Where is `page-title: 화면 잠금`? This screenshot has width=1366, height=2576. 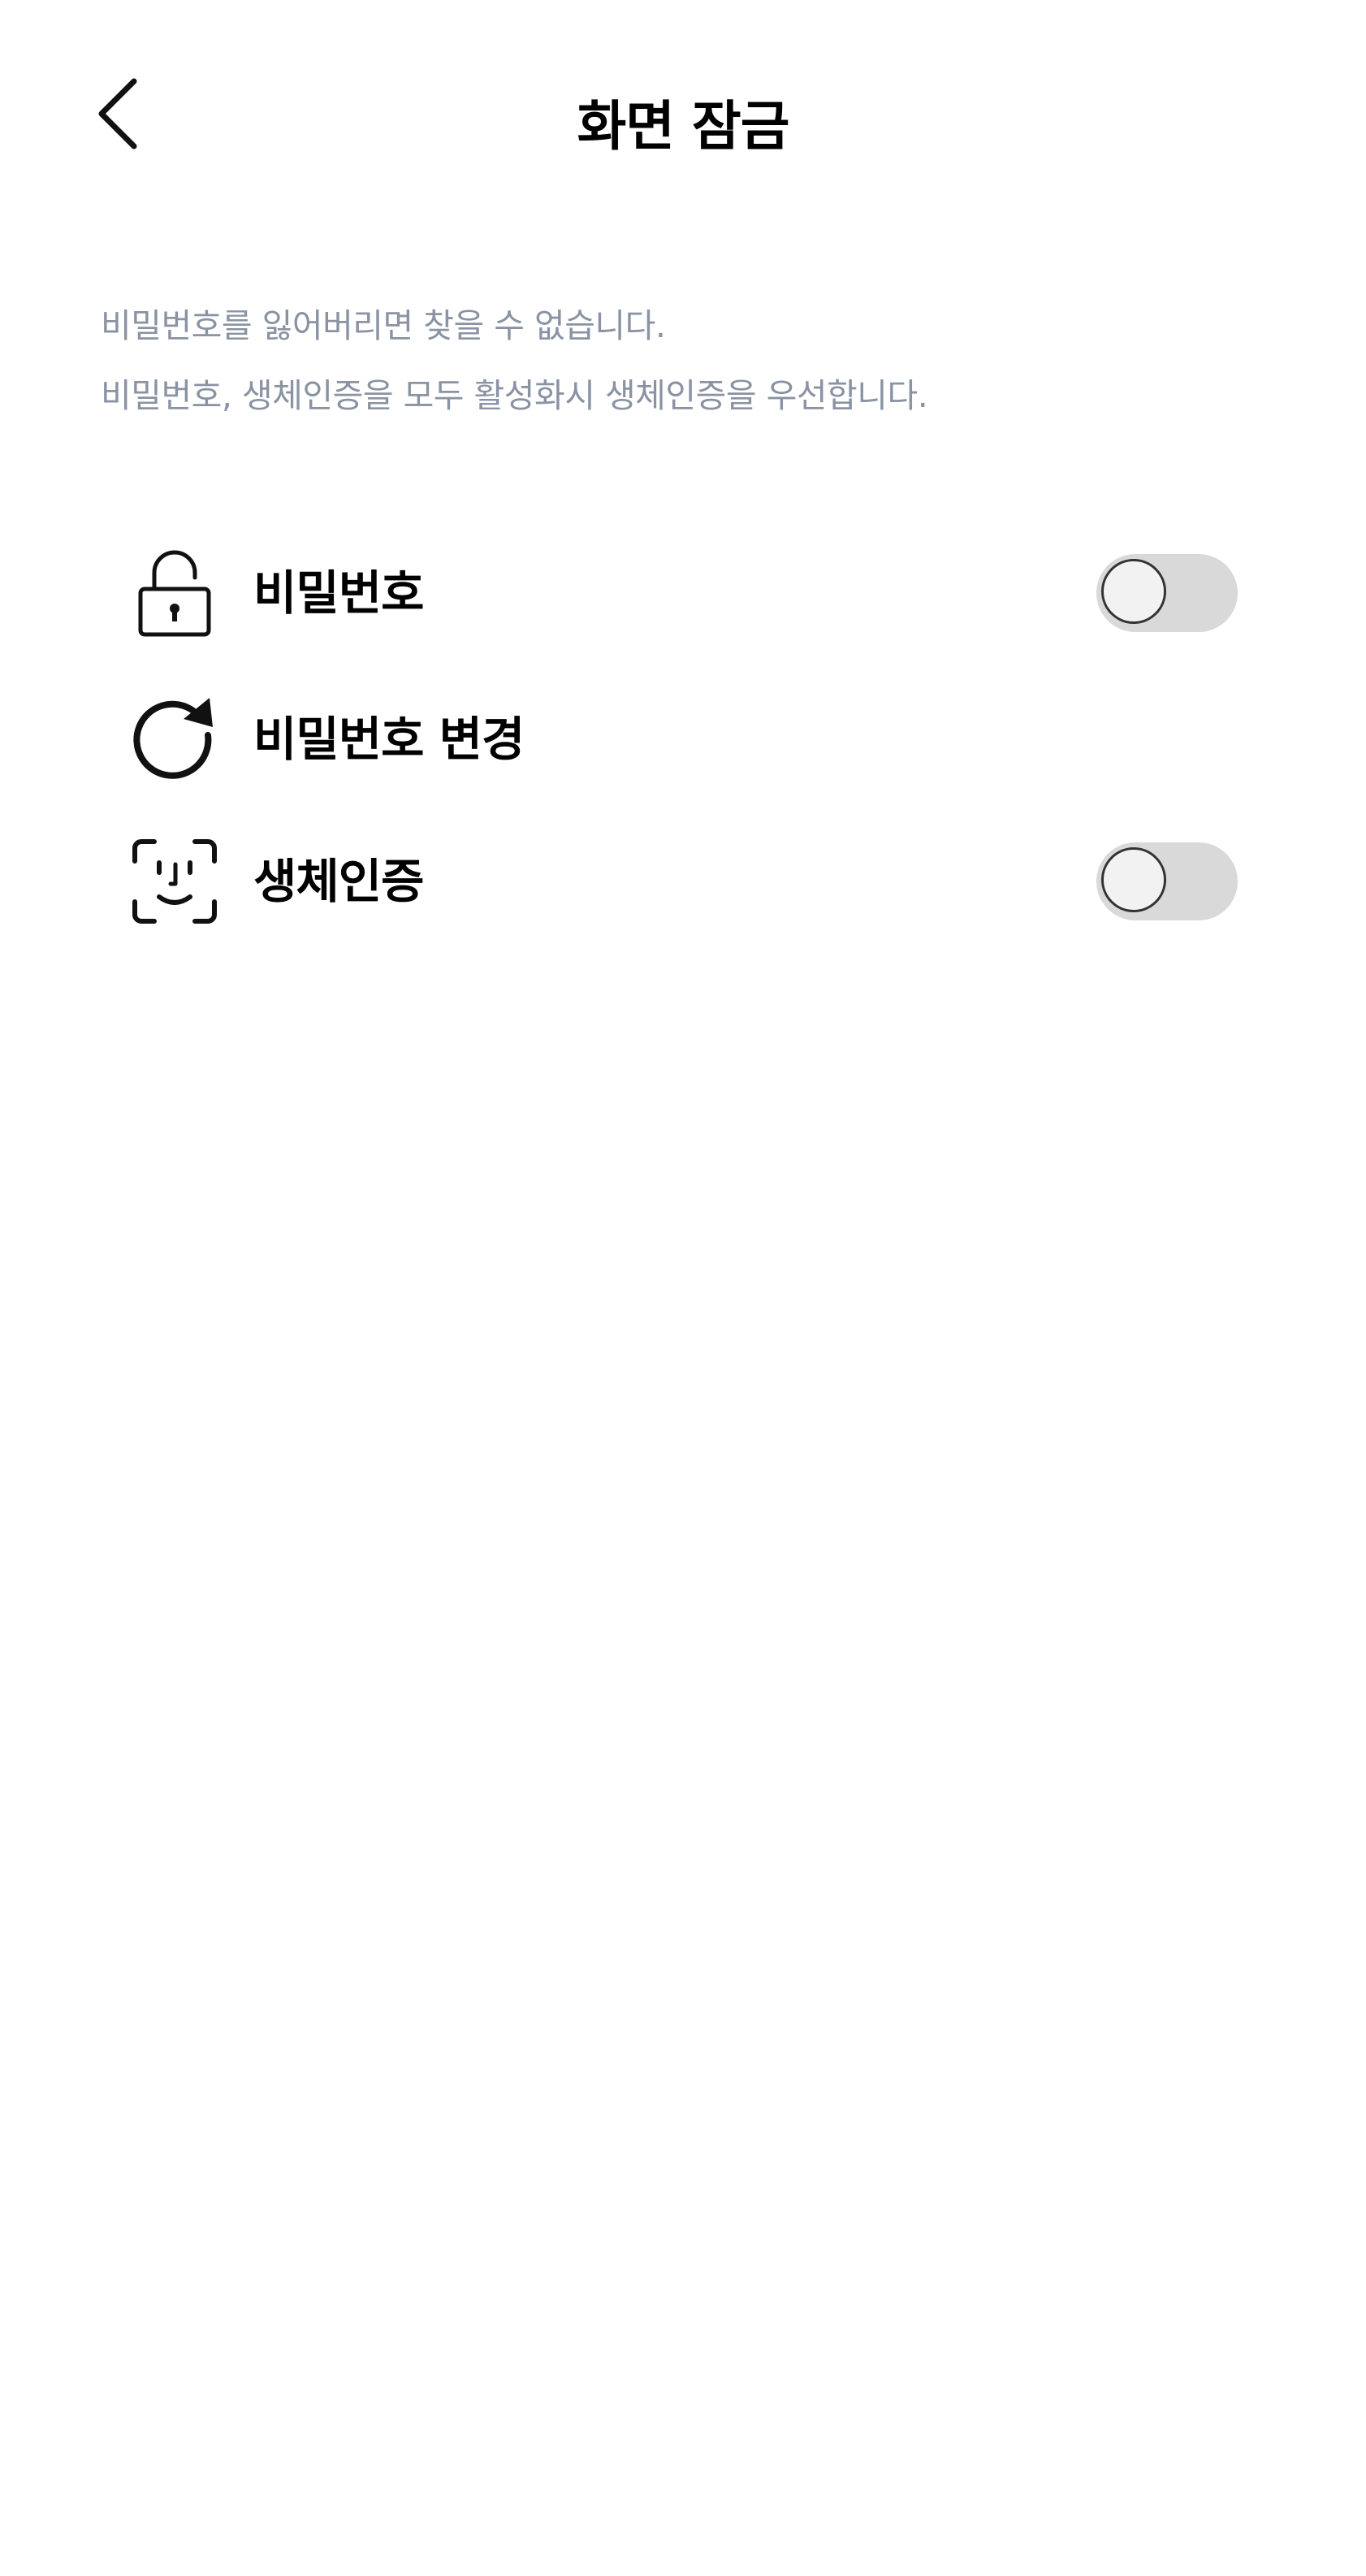 page-title: 화면 잠금 is located at coordinates (683, 126).